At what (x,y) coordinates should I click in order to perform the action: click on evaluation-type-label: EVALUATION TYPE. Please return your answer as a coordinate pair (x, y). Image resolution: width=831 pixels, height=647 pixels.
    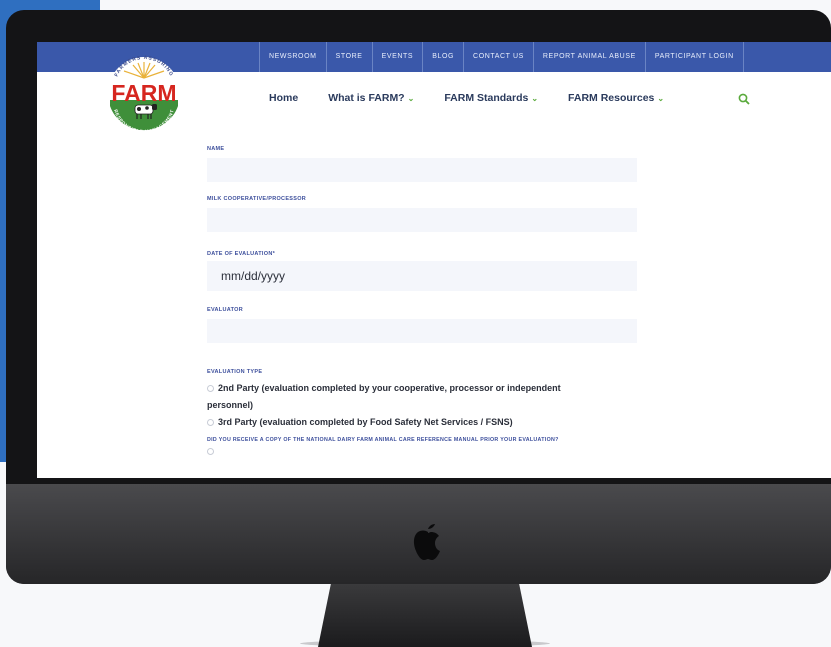
    Looking at the image, I should click on (235, 372).